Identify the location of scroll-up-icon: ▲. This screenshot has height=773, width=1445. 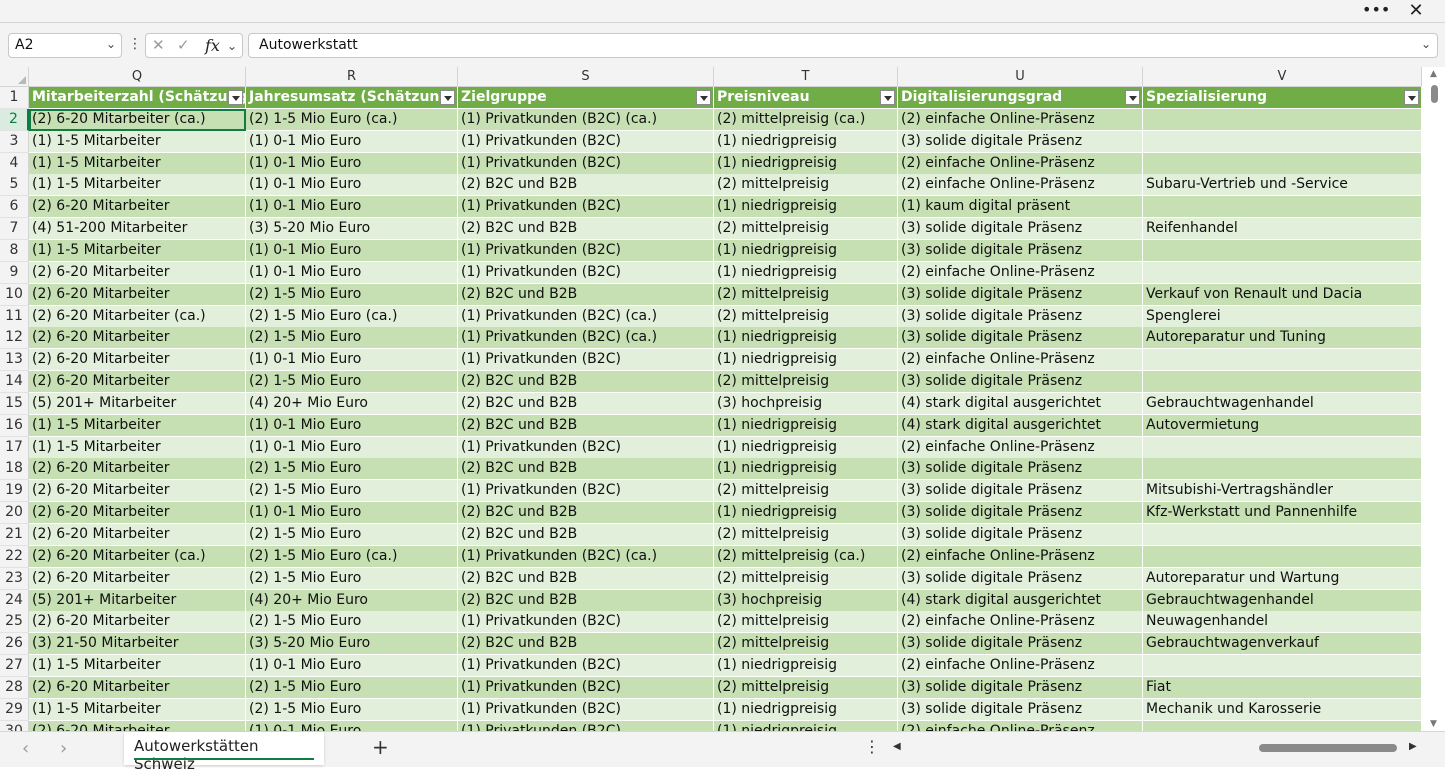
(1433, 74).